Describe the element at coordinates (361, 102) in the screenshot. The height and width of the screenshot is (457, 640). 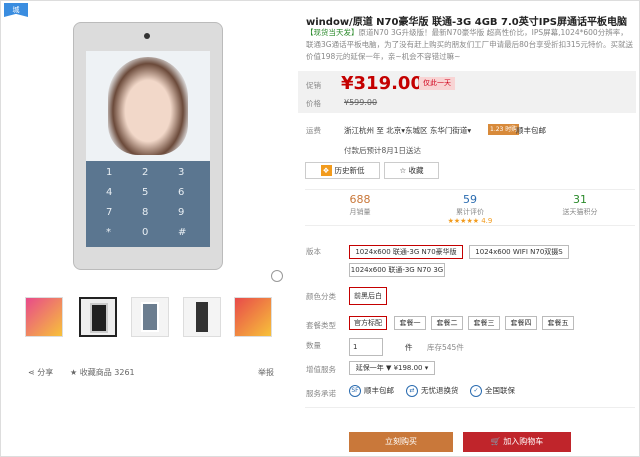
I see `orig-price: ¥599.00` at that location.